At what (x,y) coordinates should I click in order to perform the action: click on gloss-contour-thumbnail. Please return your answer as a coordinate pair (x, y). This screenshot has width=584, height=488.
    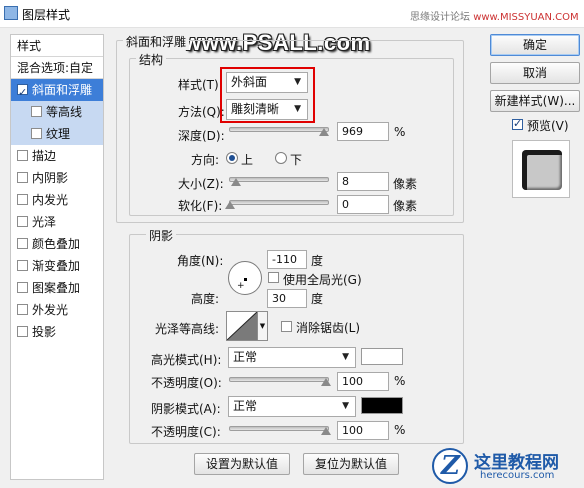
    Looking at the image, I should click on (242, 326).